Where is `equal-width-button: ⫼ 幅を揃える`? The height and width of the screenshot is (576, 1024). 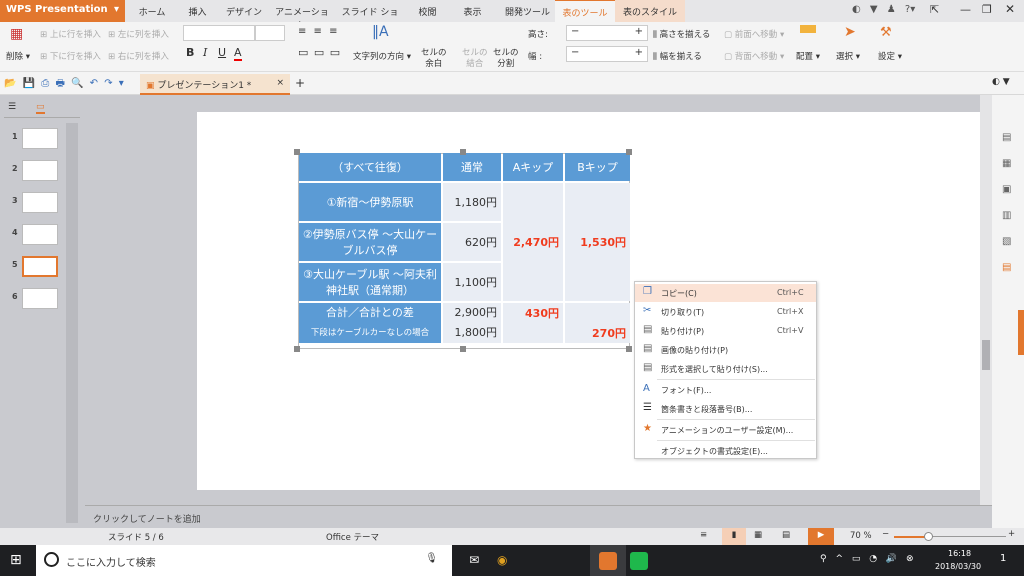
equal-width-button: ⫼ 幅を揃える is located at coordinates (677, 56).